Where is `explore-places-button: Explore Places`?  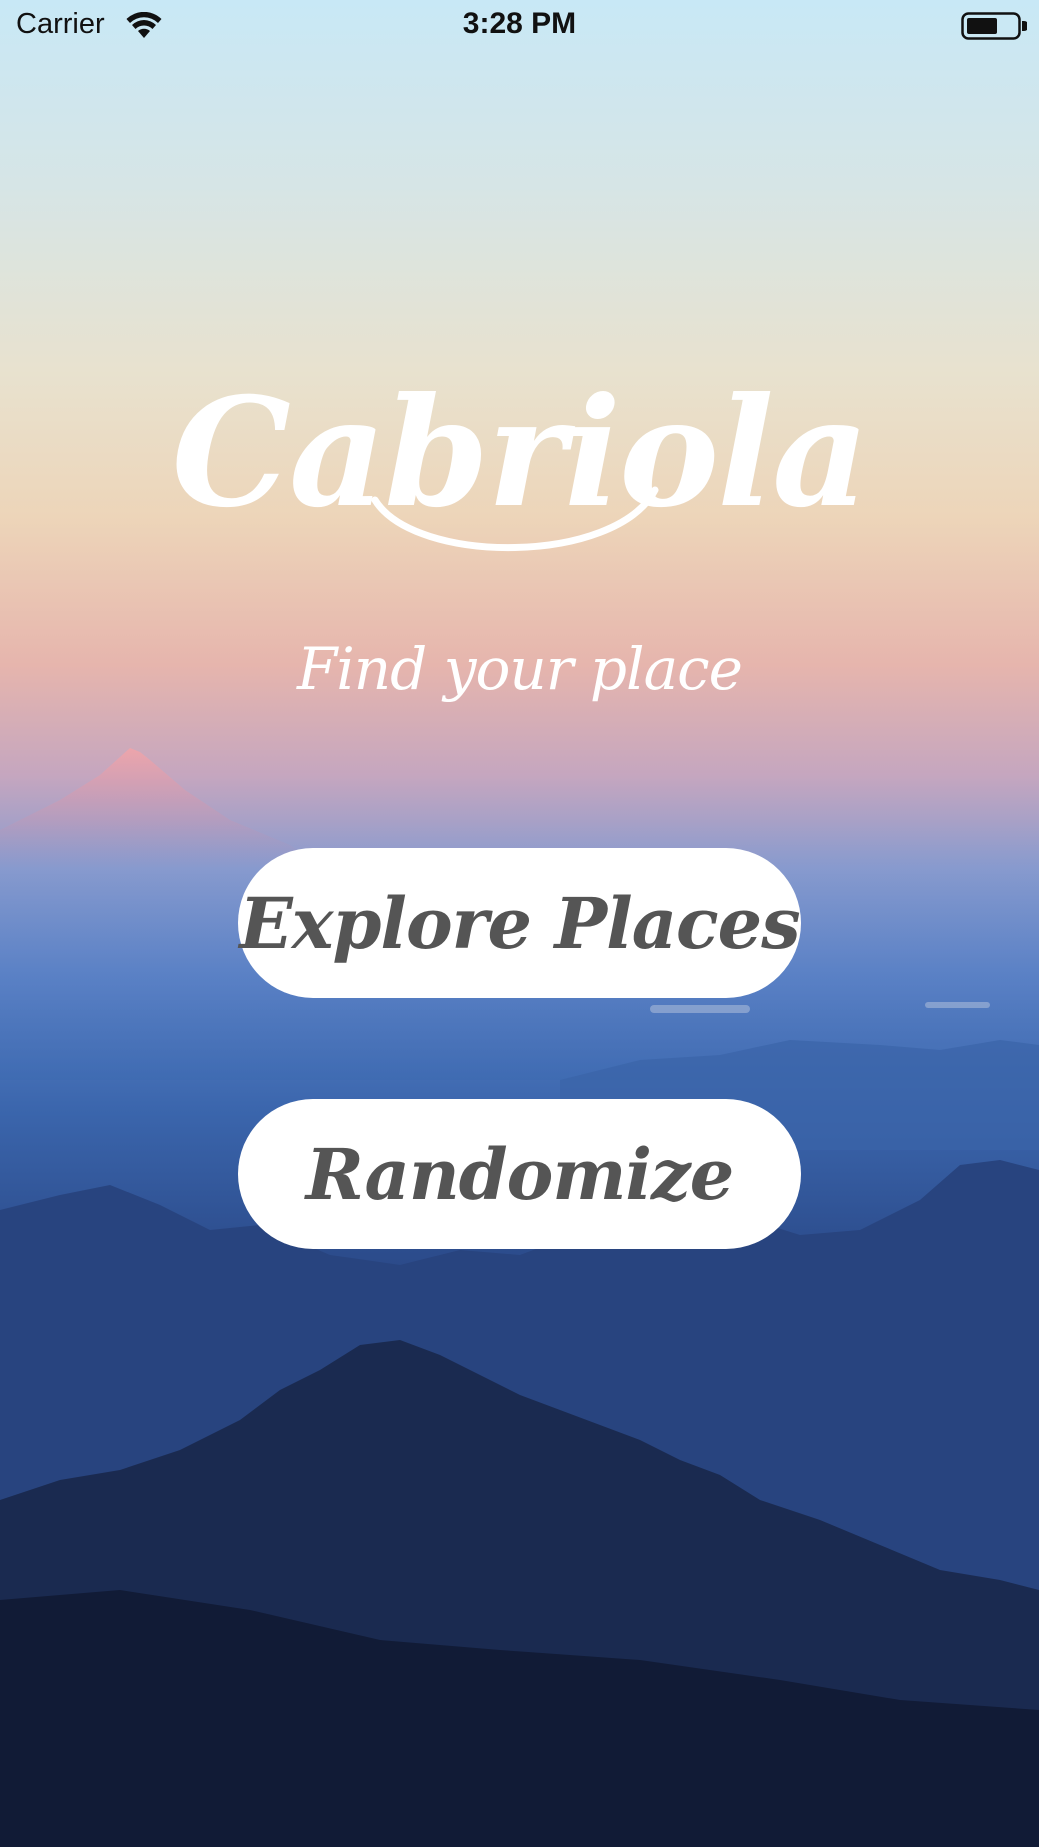 explore-places-button: Explore Places is located at coordinates (519, 923).